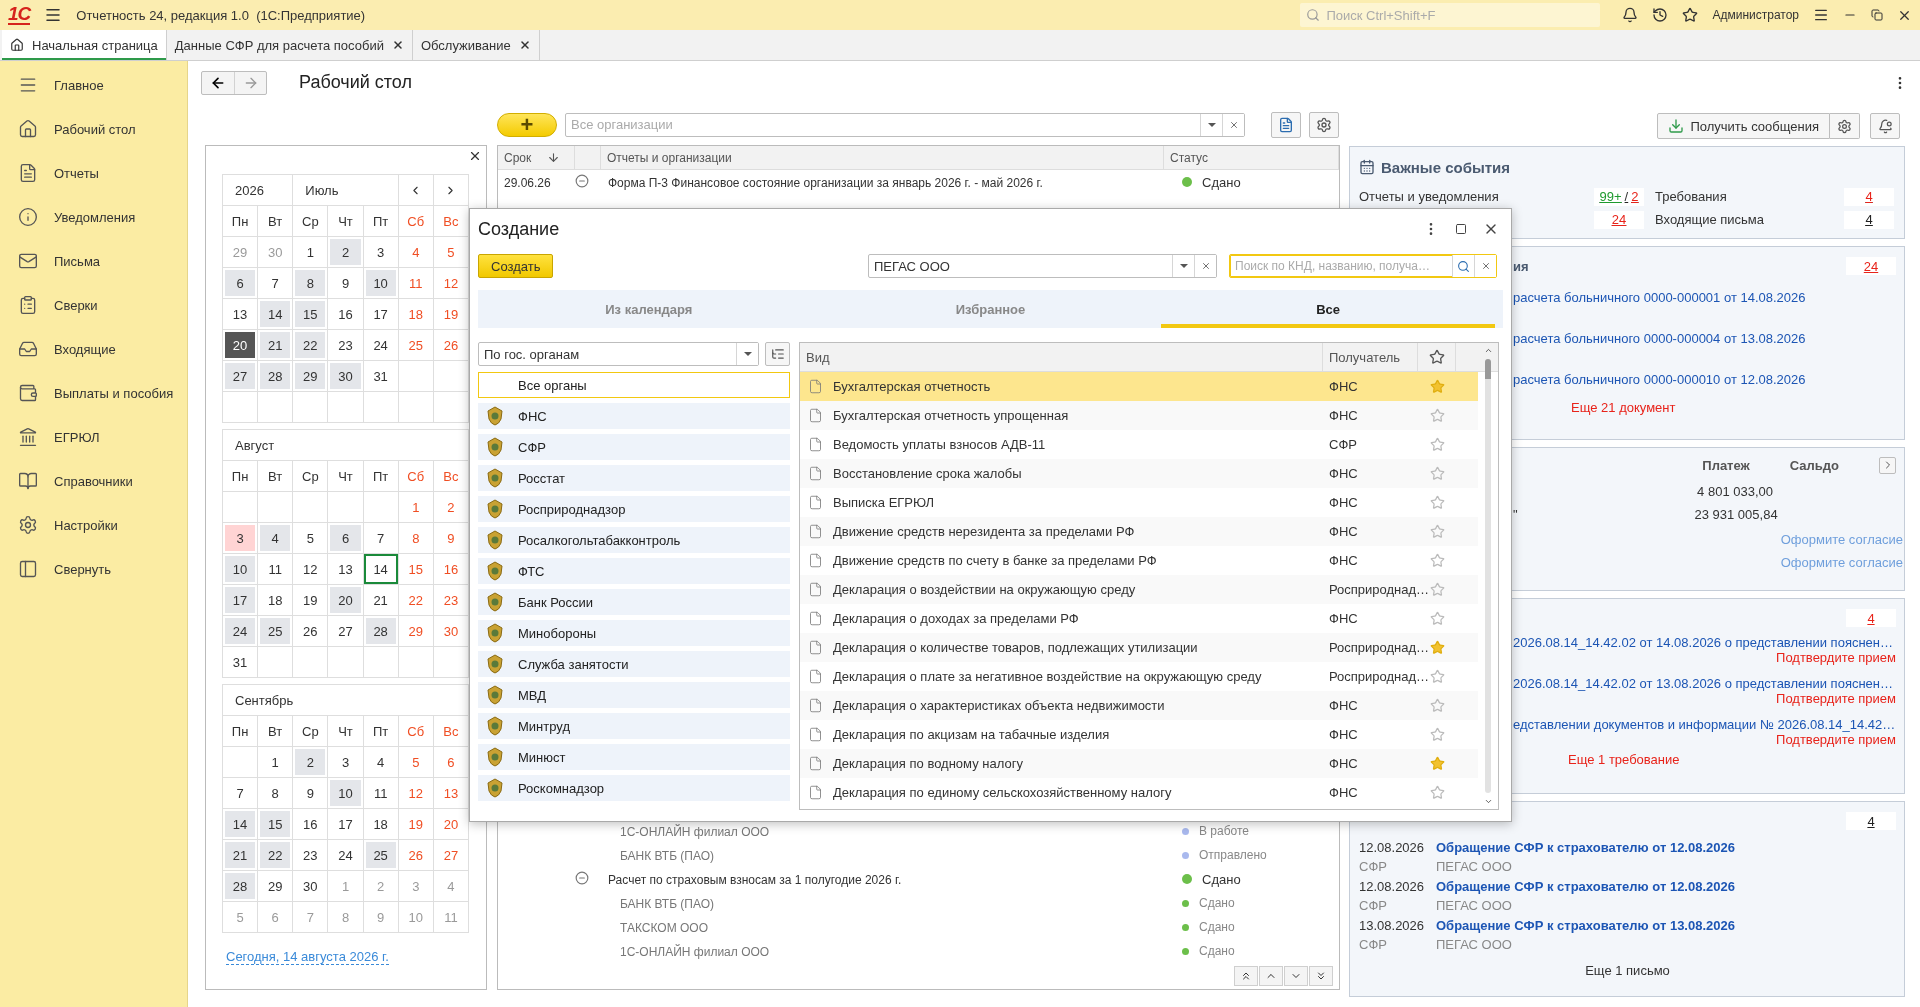 The height and width of the screenshot is (1007, 1920). I want to click on column-header: Получатель, so click(1370, 357).